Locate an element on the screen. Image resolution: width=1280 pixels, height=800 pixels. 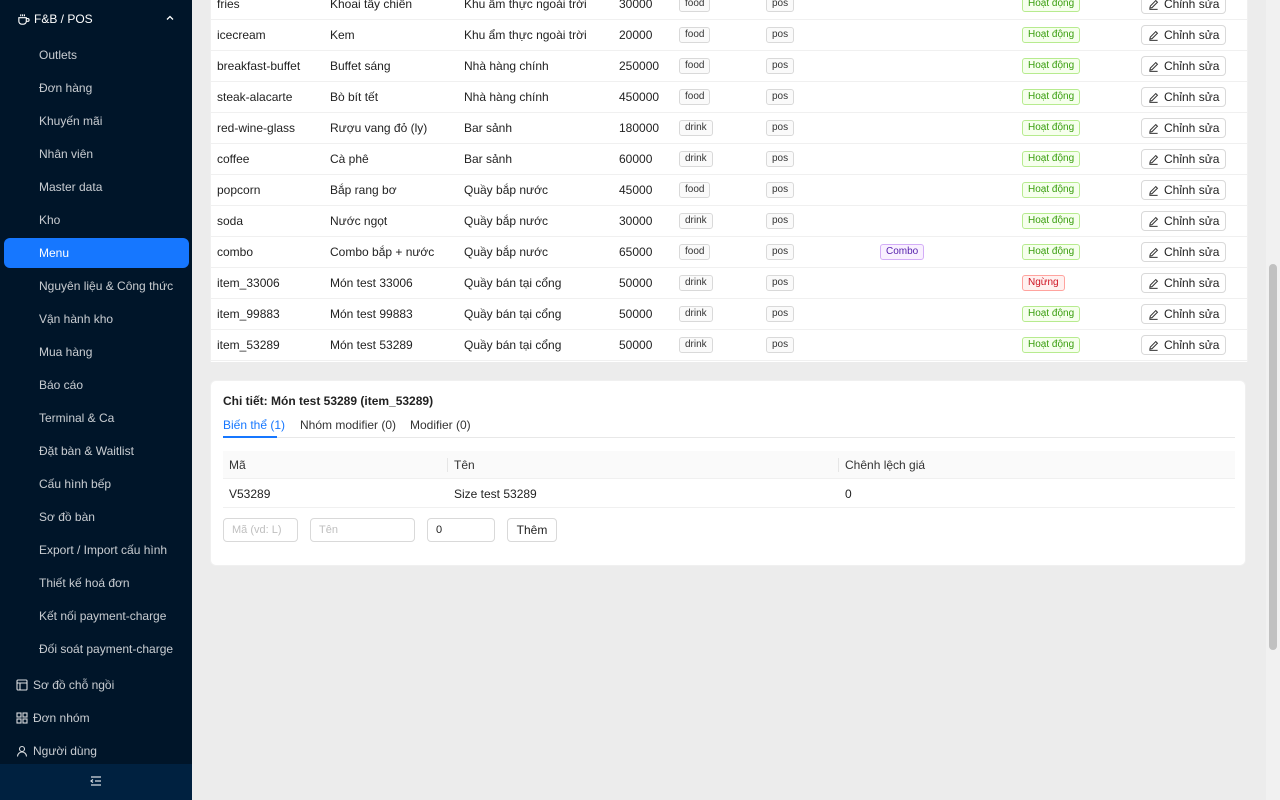
sidebar-item-dat-ban-waitlist: Đặt bàn & Waitlist is located at coordinates (96, 451).